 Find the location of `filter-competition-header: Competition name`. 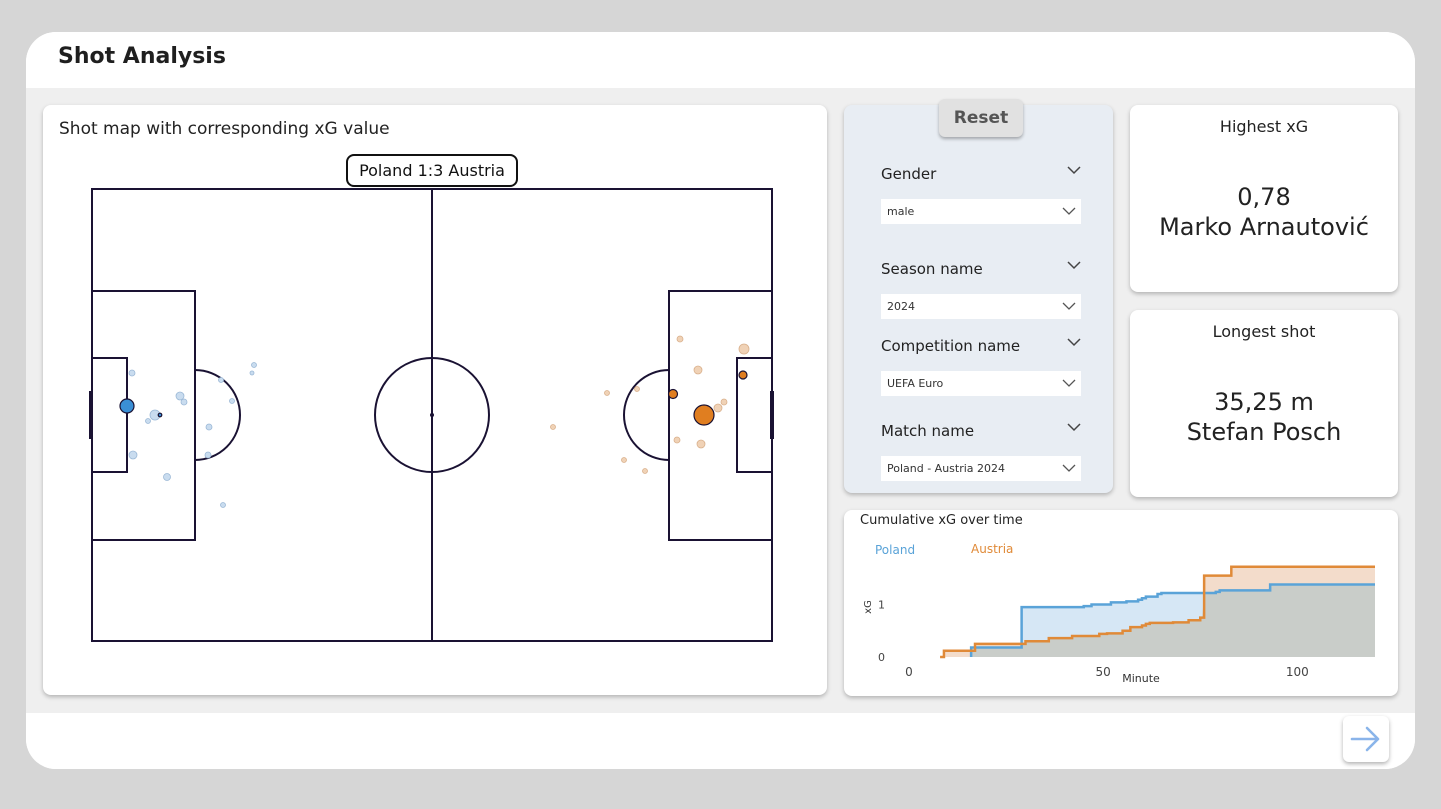

filter-competition-header: Competition name is located at coordinates (981, 348).